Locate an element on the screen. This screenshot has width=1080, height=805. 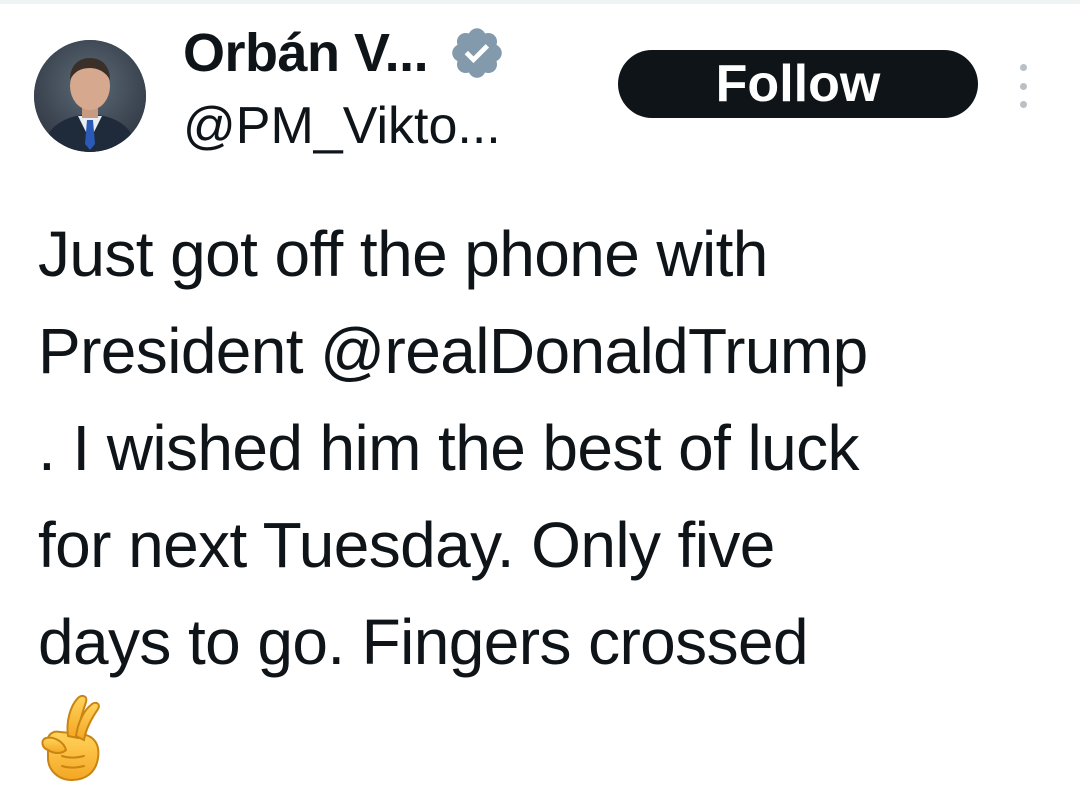
more-vertical-icon is located at coordinates (1023, 86).